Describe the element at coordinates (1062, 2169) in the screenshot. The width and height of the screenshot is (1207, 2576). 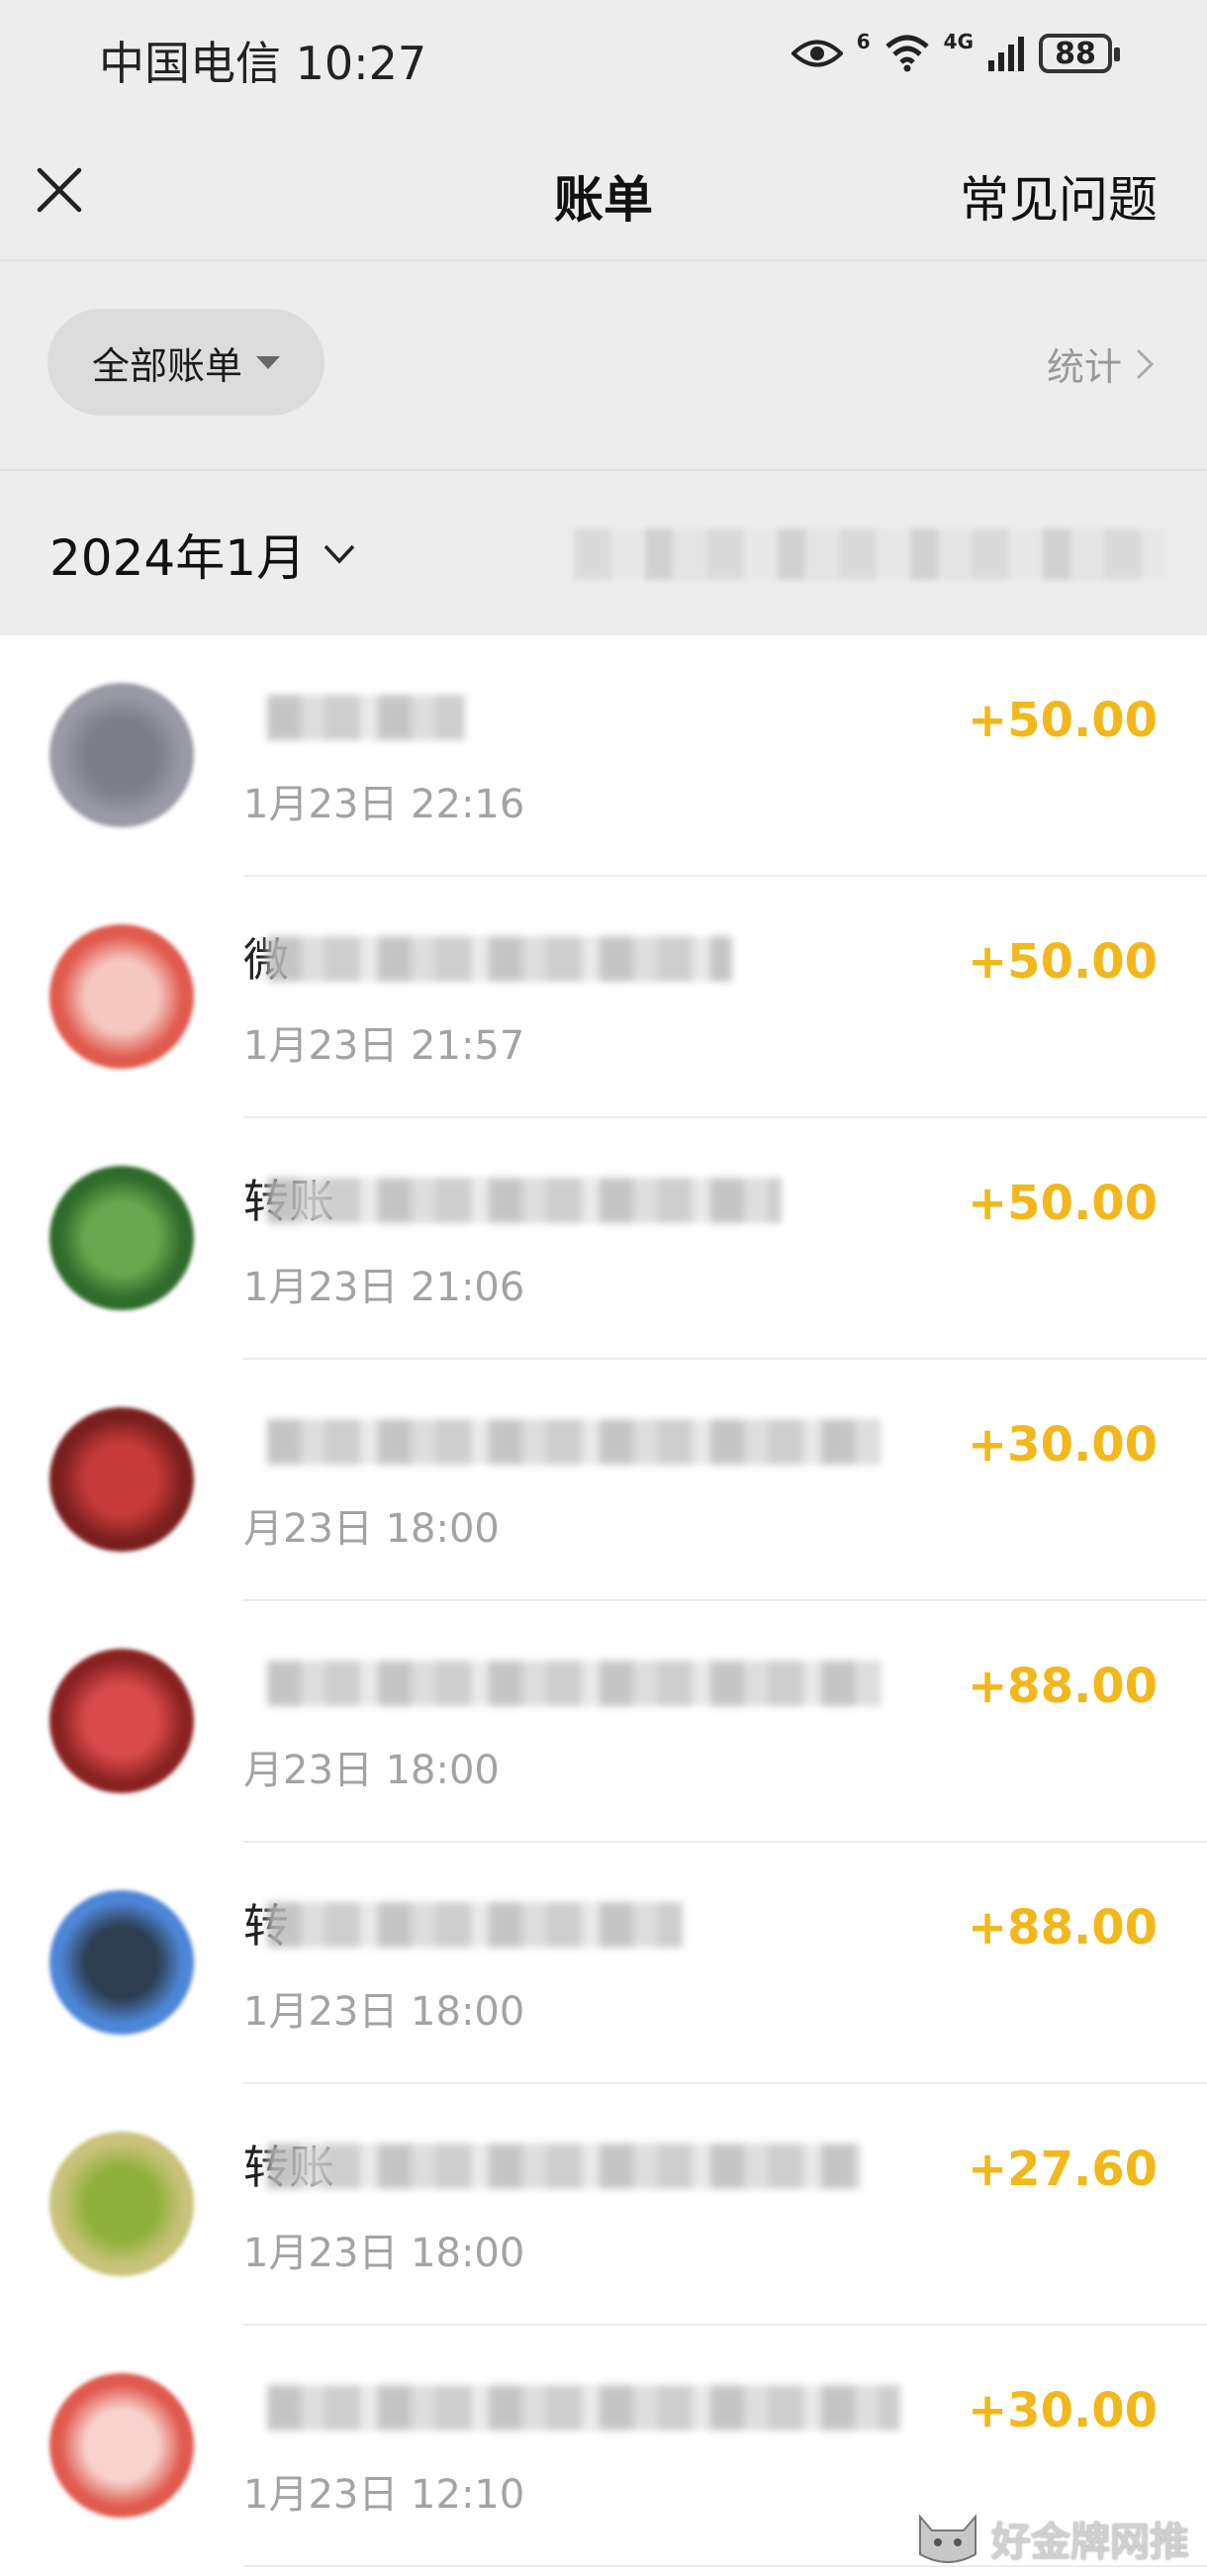
I see `bill-amount: +27.60` at that location.